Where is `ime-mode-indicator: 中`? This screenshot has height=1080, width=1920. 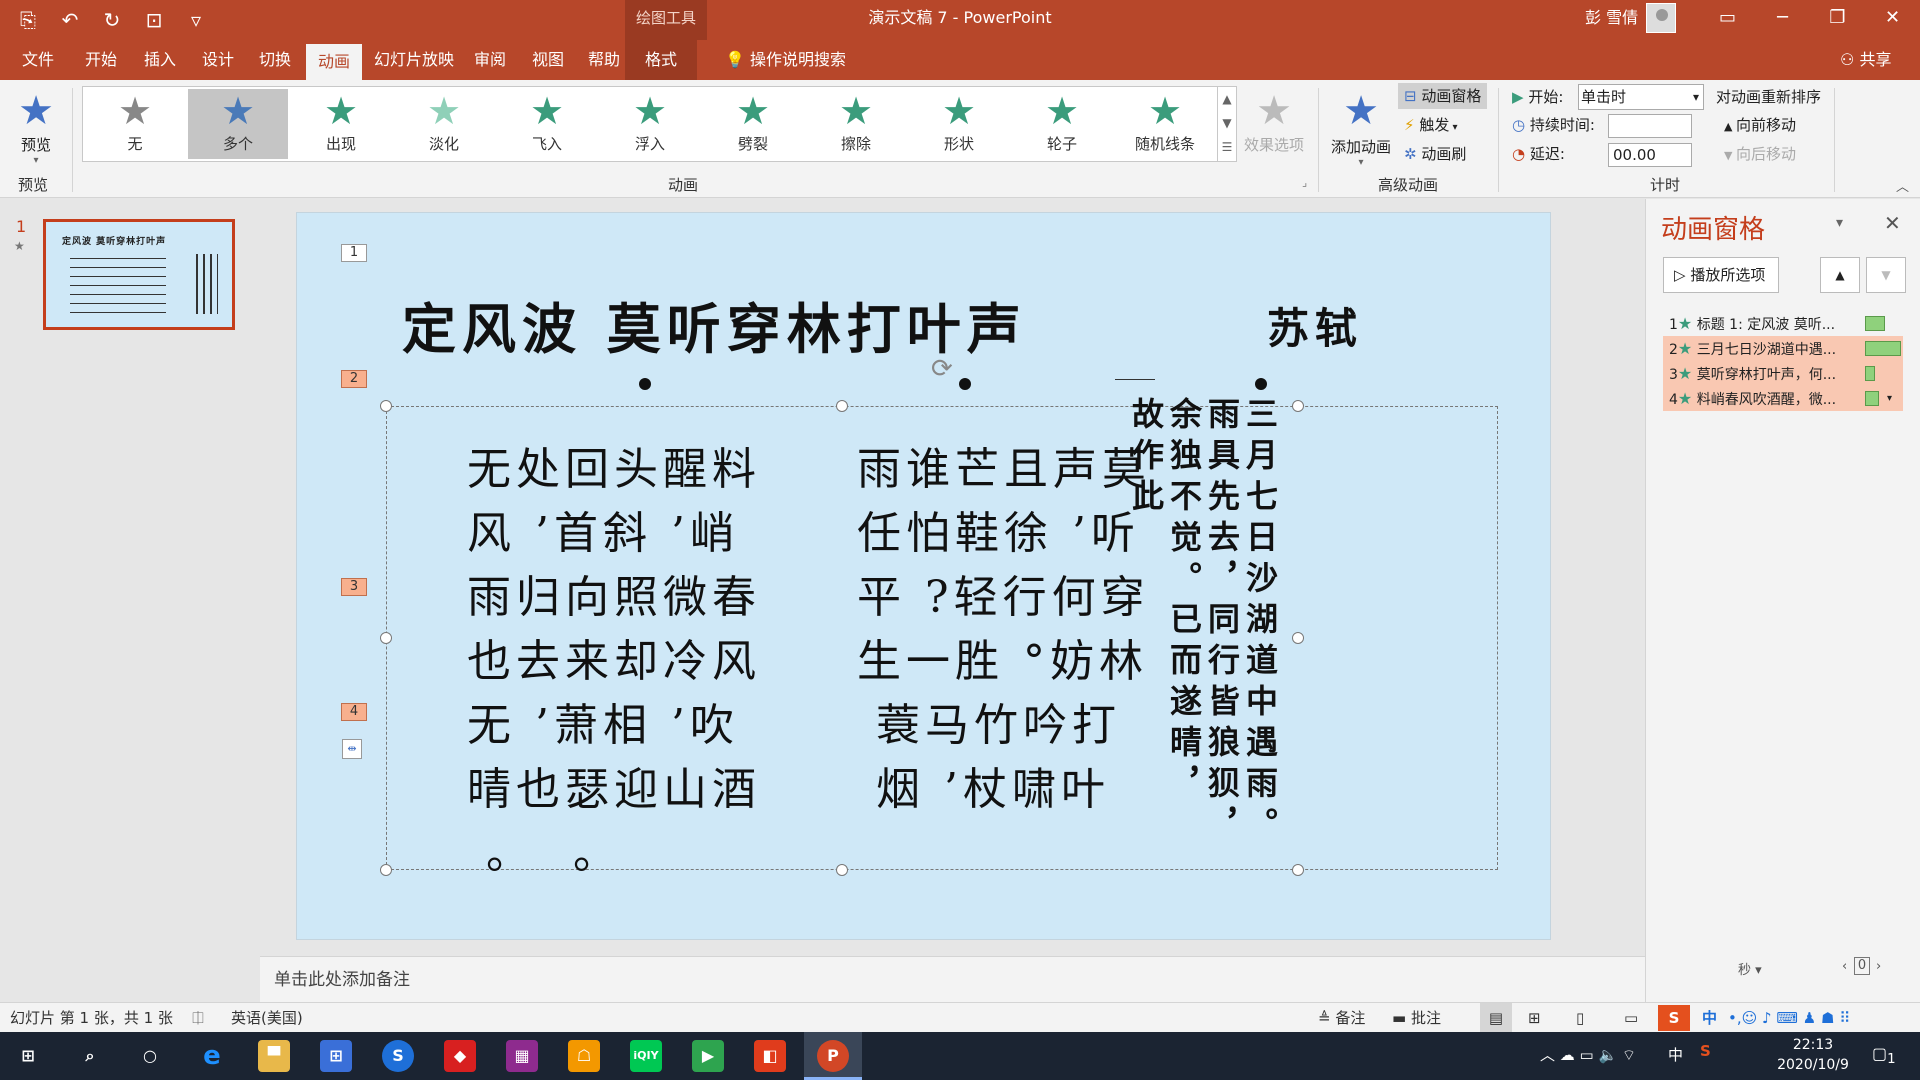
ime-mode-indicator: 中 is located at coordinates (1709, 1018).